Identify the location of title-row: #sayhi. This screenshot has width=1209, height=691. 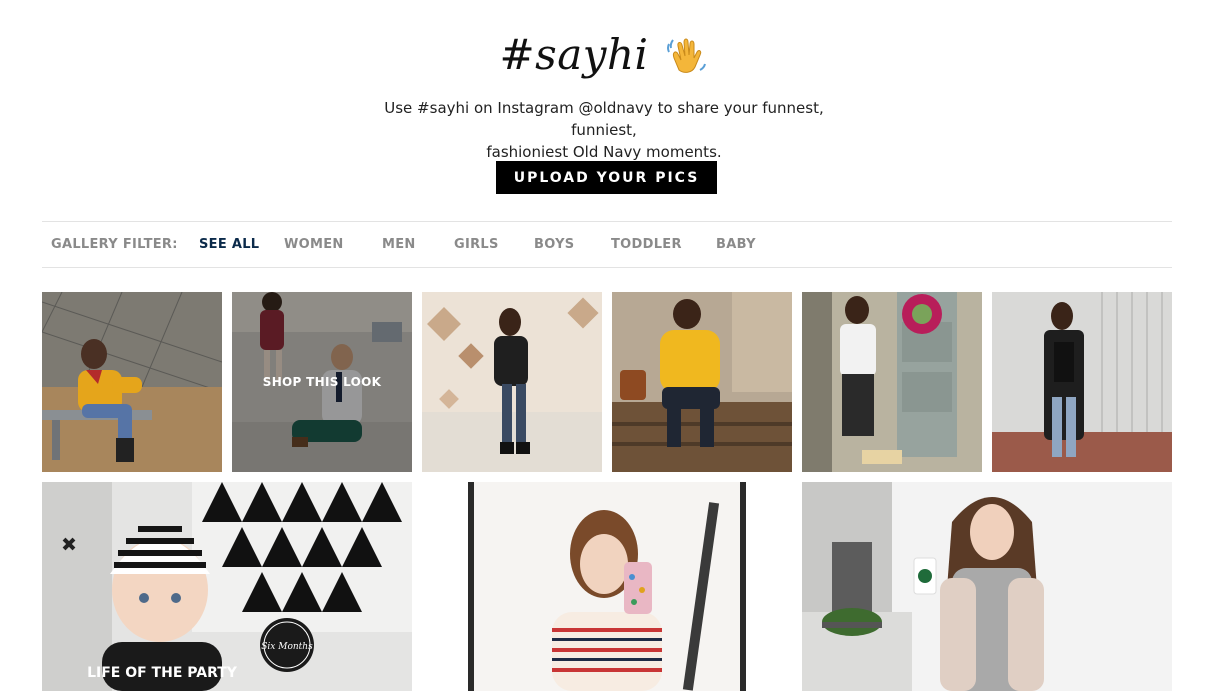
(604, 54).